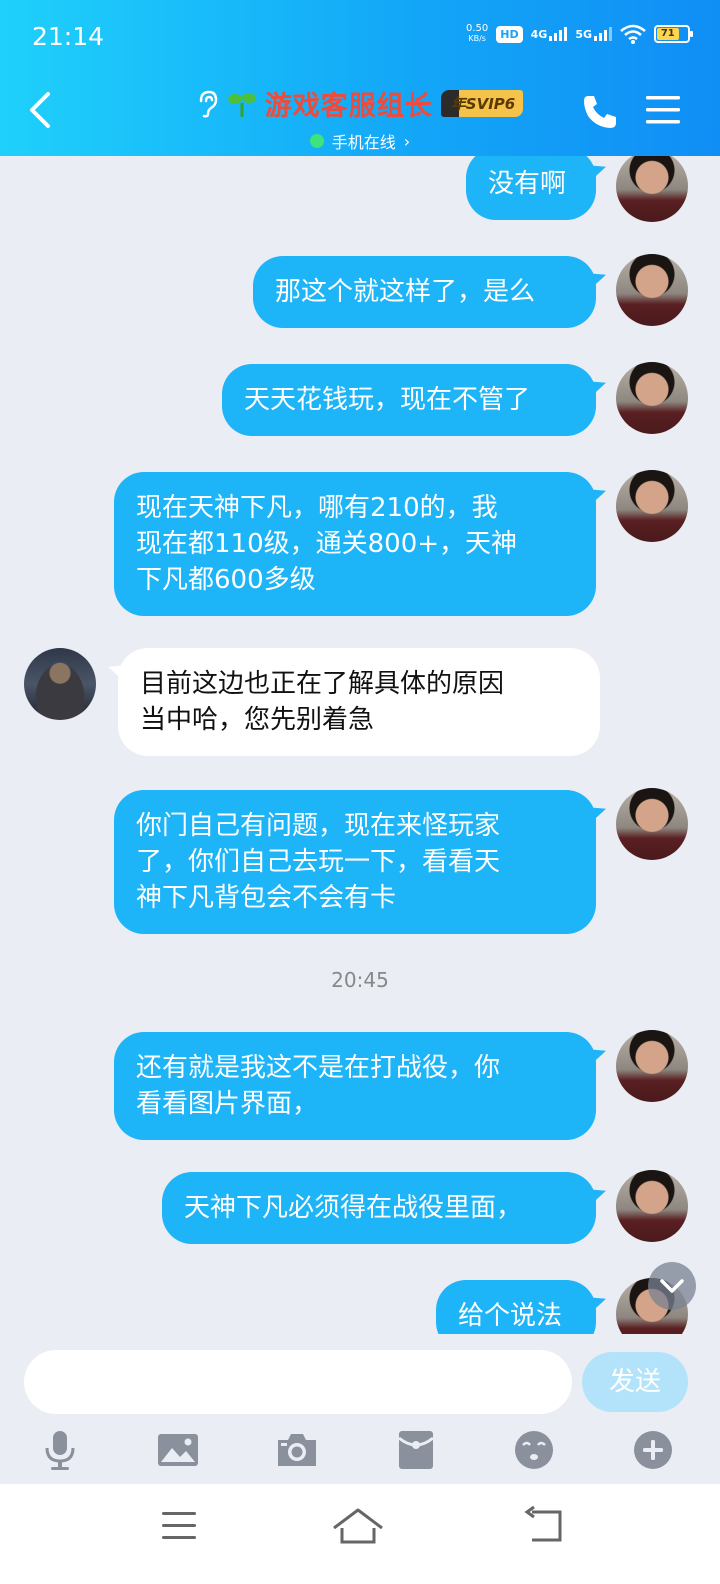 The height and width of the screenshot is (1584, 720). Describe the element at coordinates (360, 980) in the screenshot. I see `message-timestamp: 20:45` at that location.